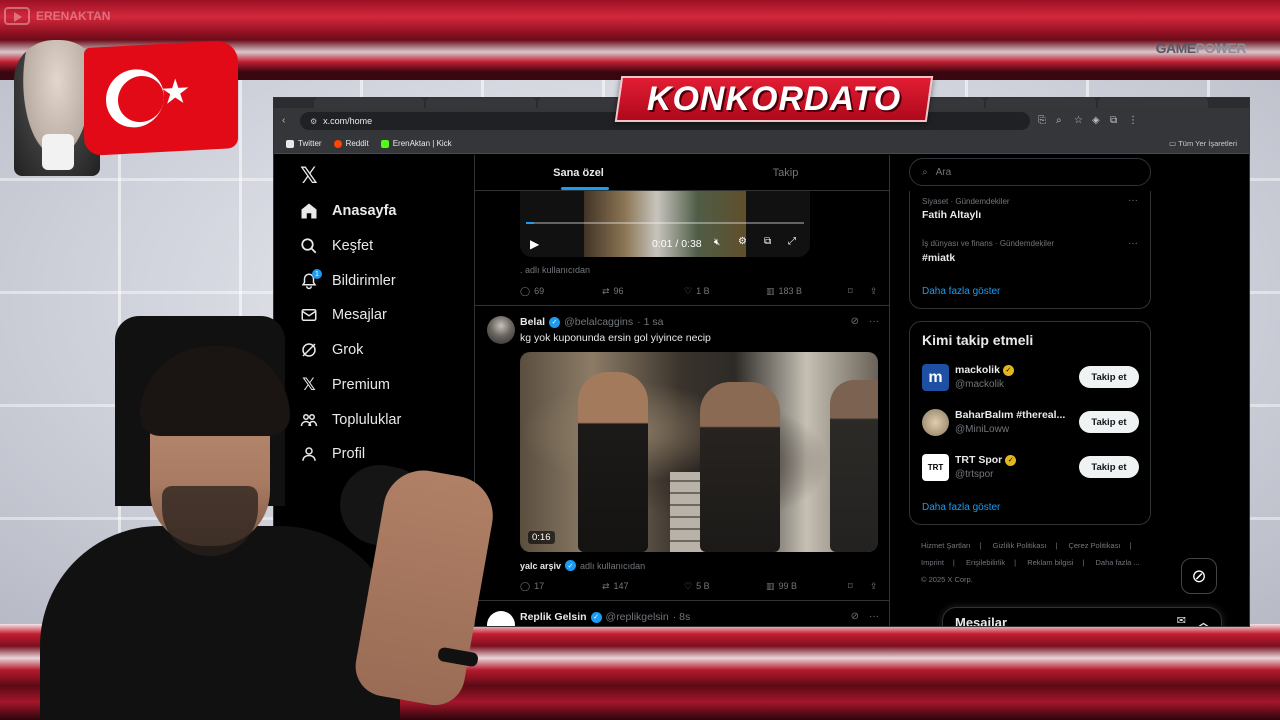 The height and width of the screenshot is (720, 1280). I want to click on bookmark-star-icon: ☆, so click(1079, 121).